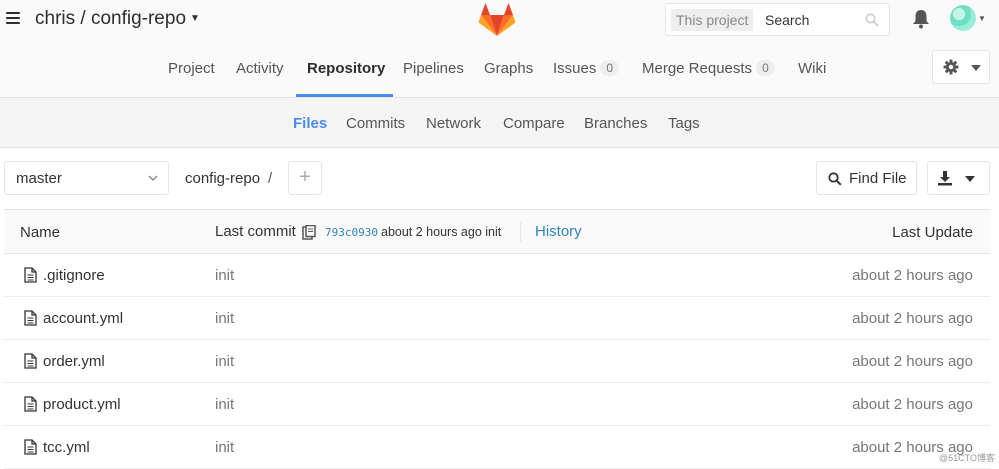 This screenshot has width=999, height=469. Describe the element at coordinates (255, 231) in the screenshot. I see `column-header-last-commit: Last commit` at that location.